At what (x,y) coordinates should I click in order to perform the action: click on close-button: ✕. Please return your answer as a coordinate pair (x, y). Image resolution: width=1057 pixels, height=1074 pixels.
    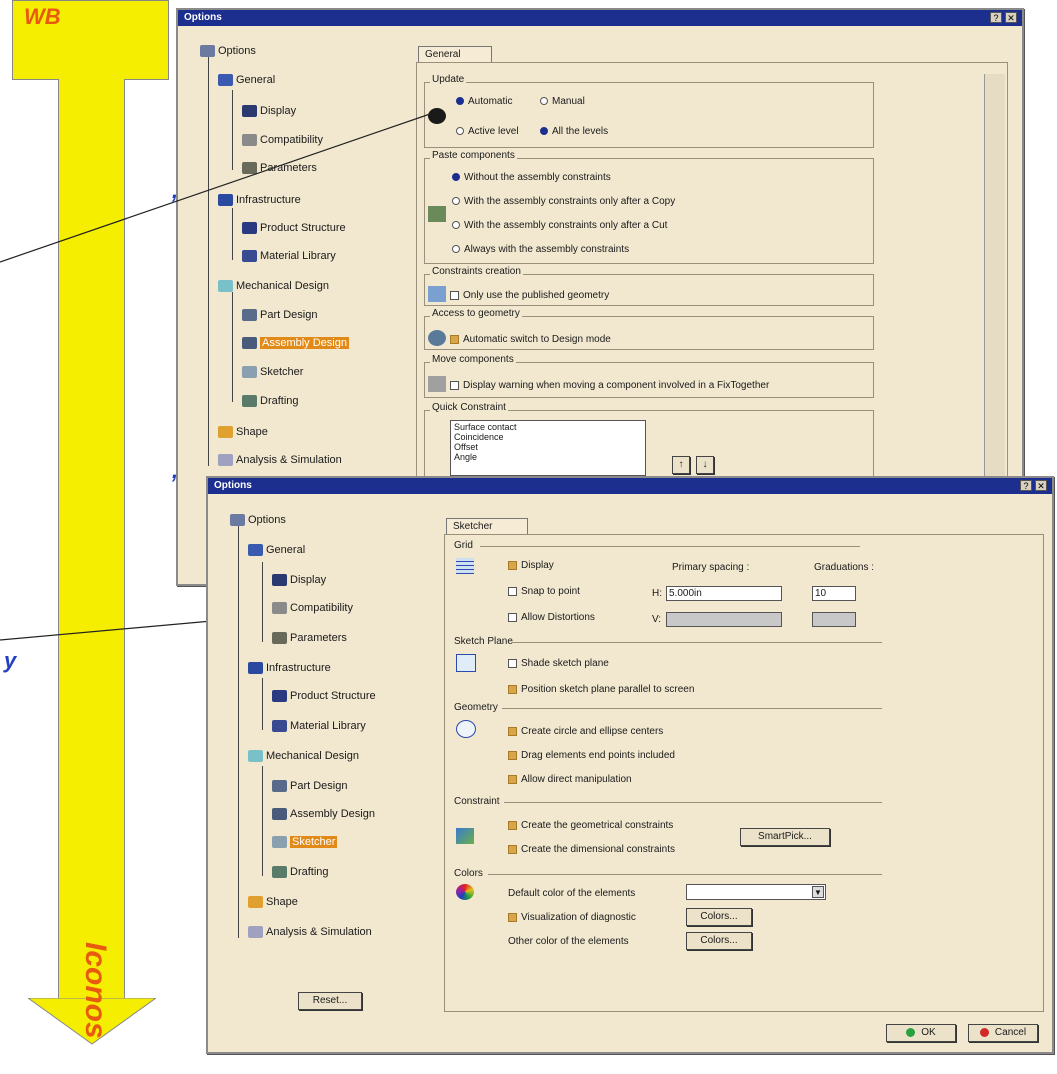
    Looking at the image, I should click on (1041, 485).